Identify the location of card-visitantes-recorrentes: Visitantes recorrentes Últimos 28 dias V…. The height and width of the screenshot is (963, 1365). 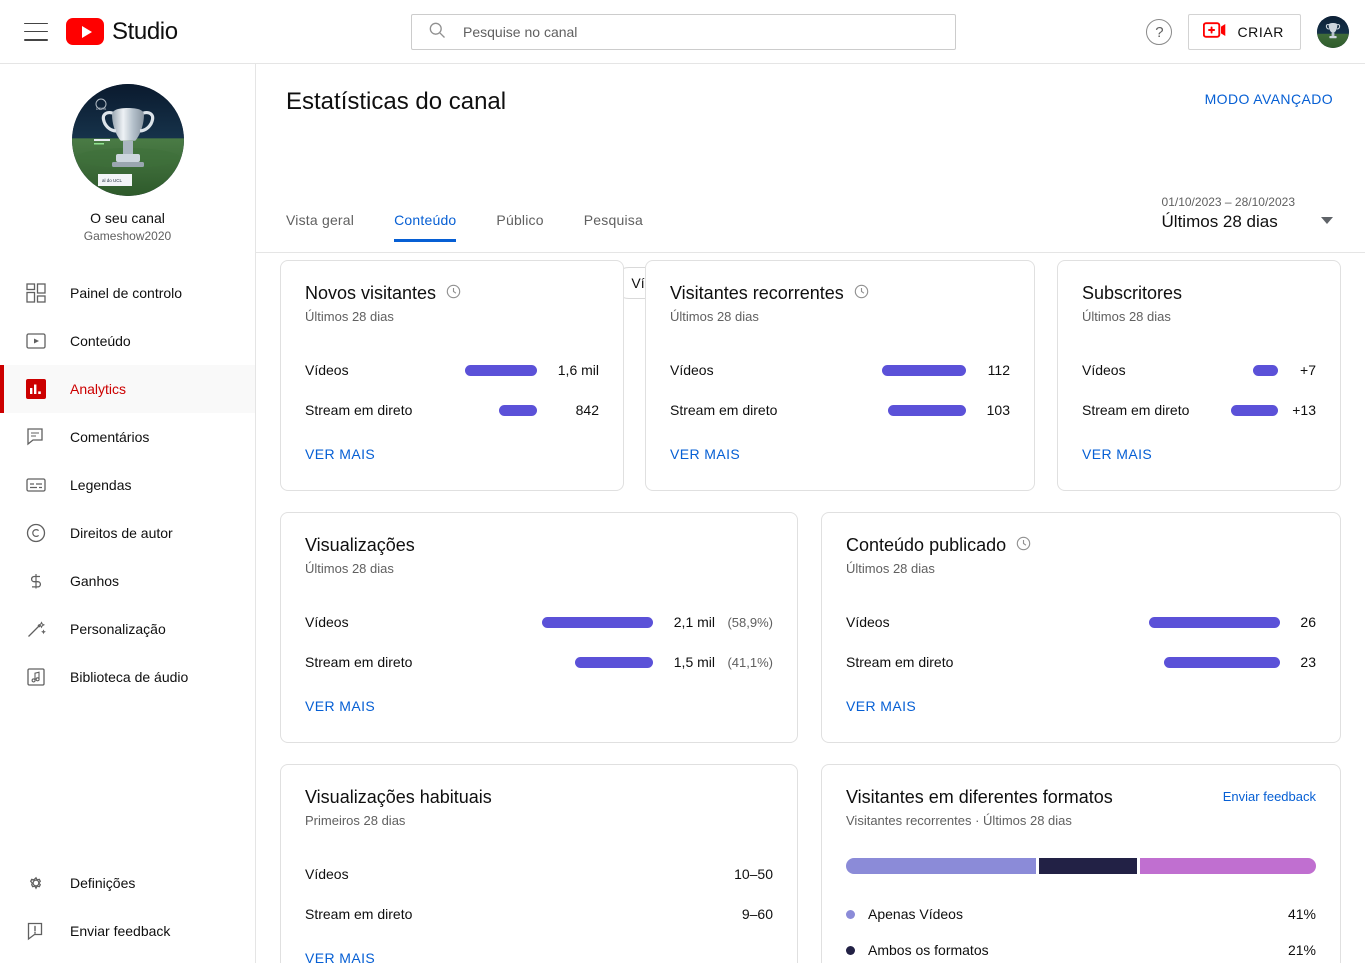
(840, 375).